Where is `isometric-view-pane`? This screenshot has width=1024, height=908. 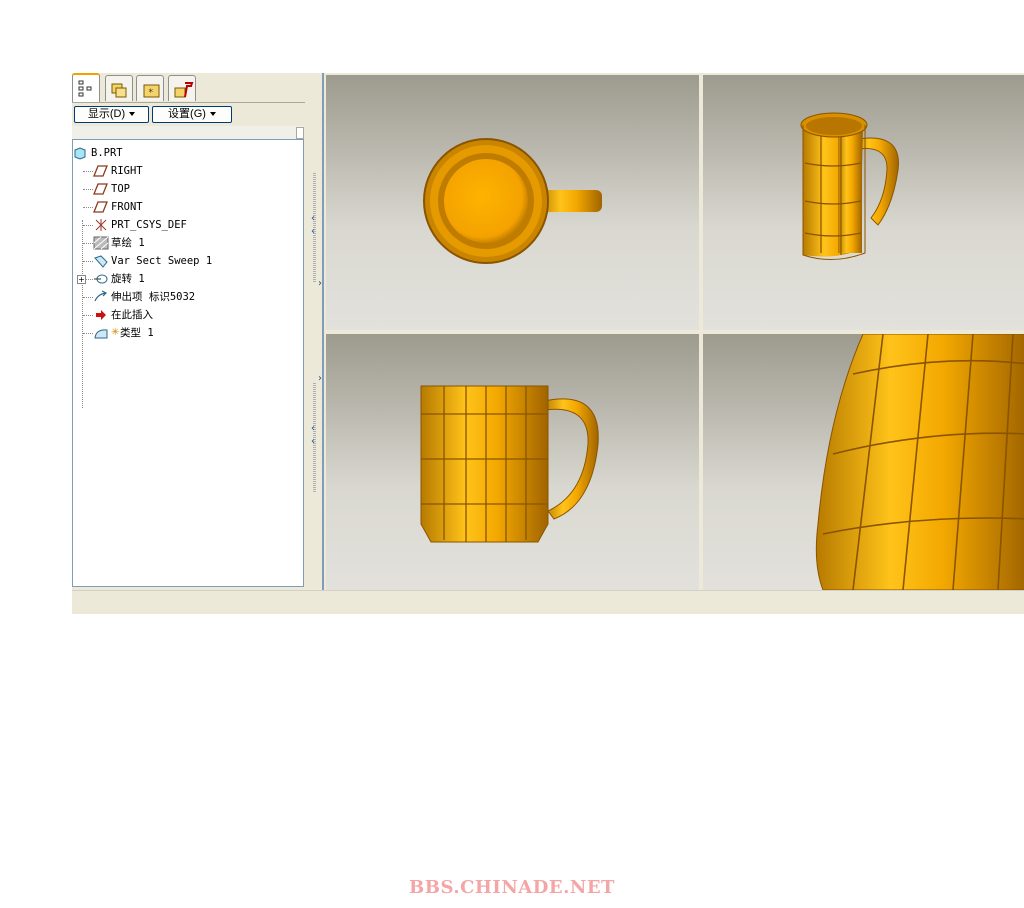 isometric-view-pane is located at coordinates (863, 202).